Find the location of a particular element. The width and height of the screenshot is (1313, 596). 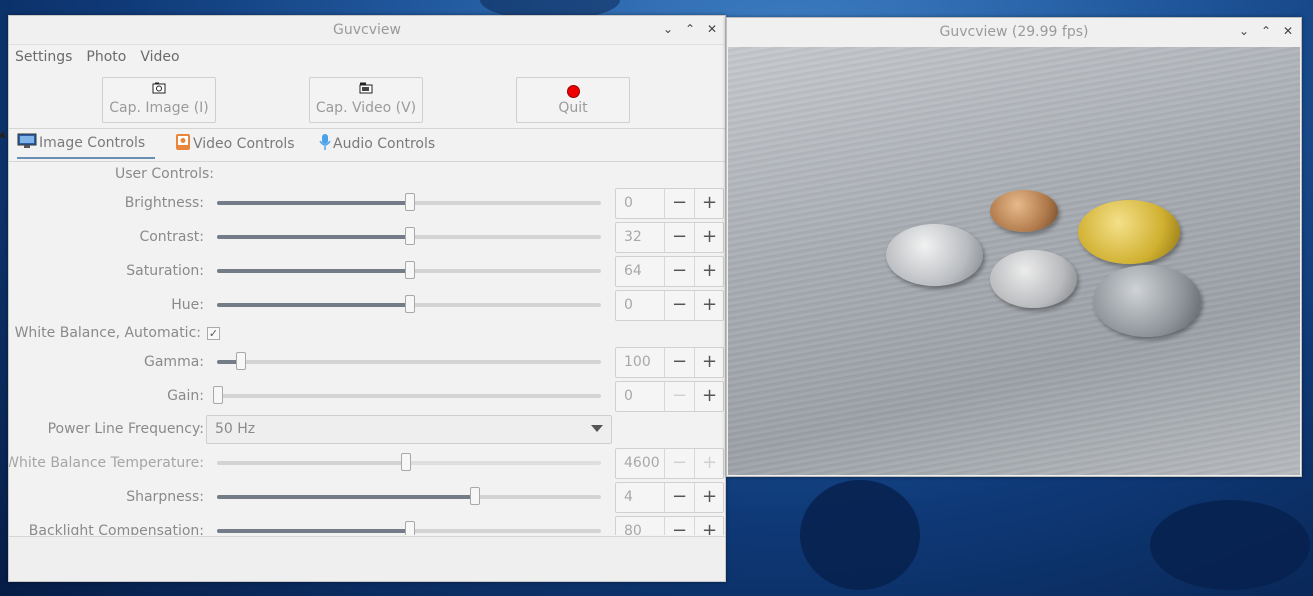

gamma-slider is located at coordinates (409, 361).